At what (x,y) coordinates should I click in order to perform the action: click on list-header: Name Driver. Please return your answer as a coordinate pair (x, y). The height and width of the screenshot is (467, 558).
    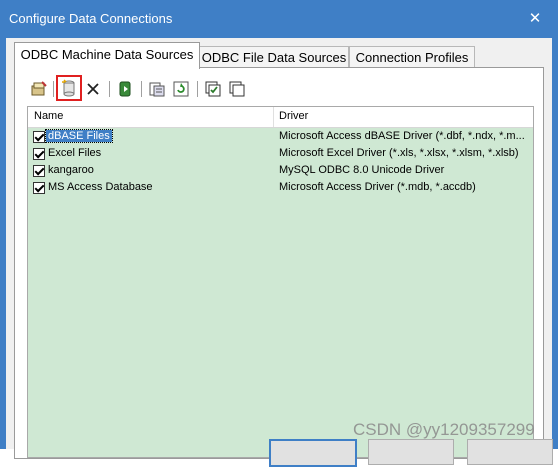
    Looking at the image, I should click on (280, 117).